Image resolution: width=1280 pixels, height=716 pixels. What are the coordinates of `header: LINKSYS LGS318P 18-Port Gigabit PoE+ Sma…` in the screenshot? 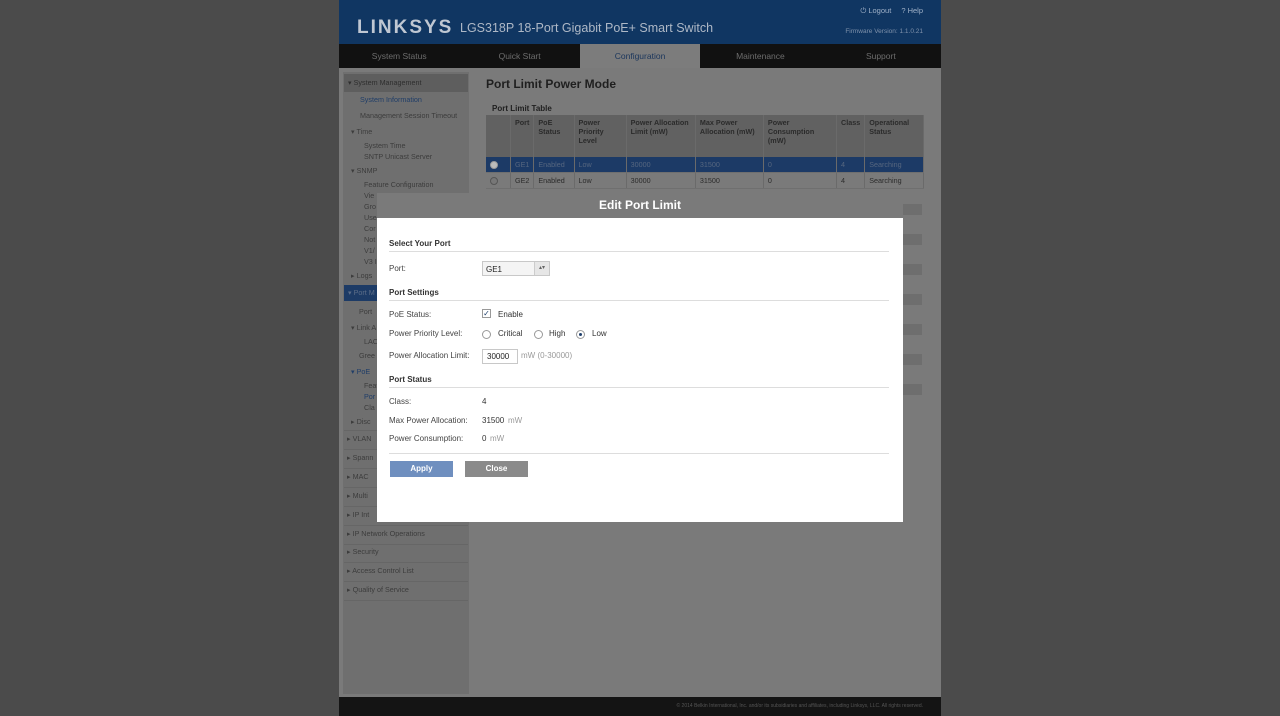 It's located at (640, 22).